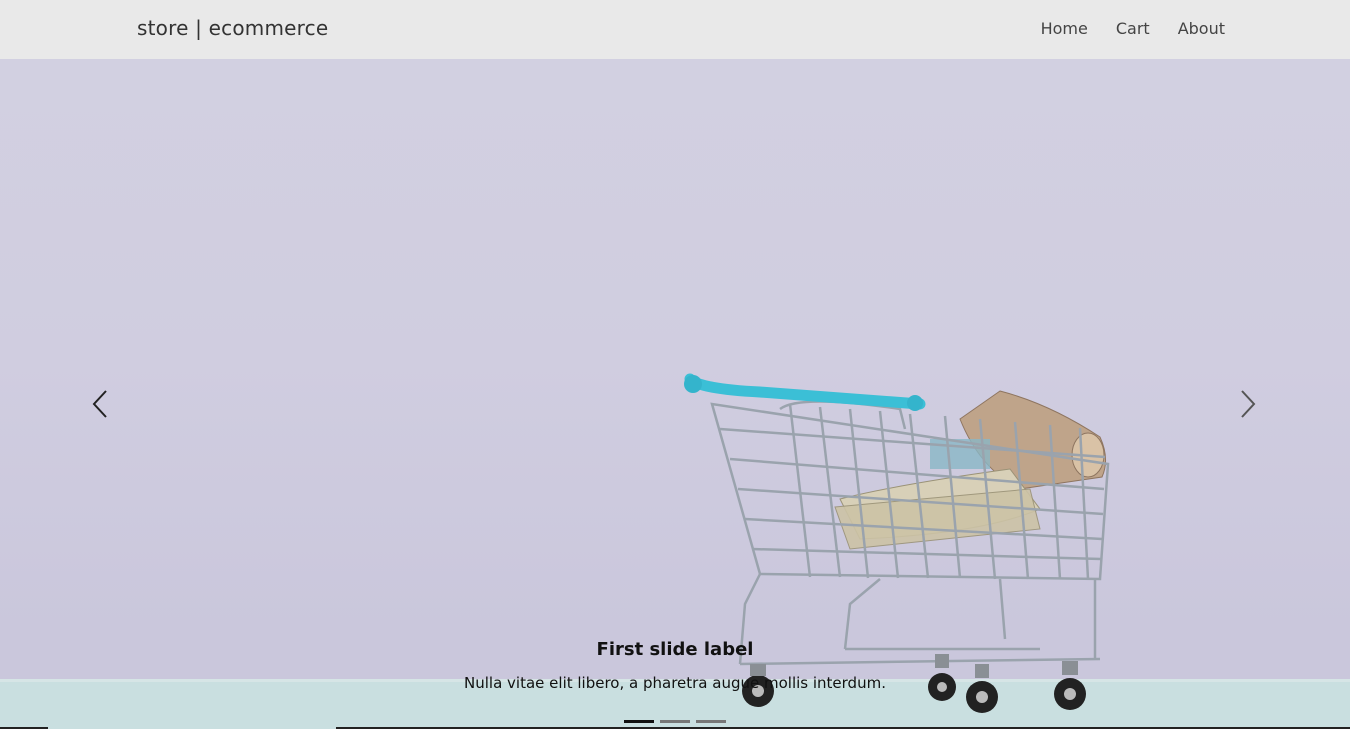 Image resolution: width=1350 pixels, height=729 pixels. I want to click on carousel-indicators, so click(675, 721).